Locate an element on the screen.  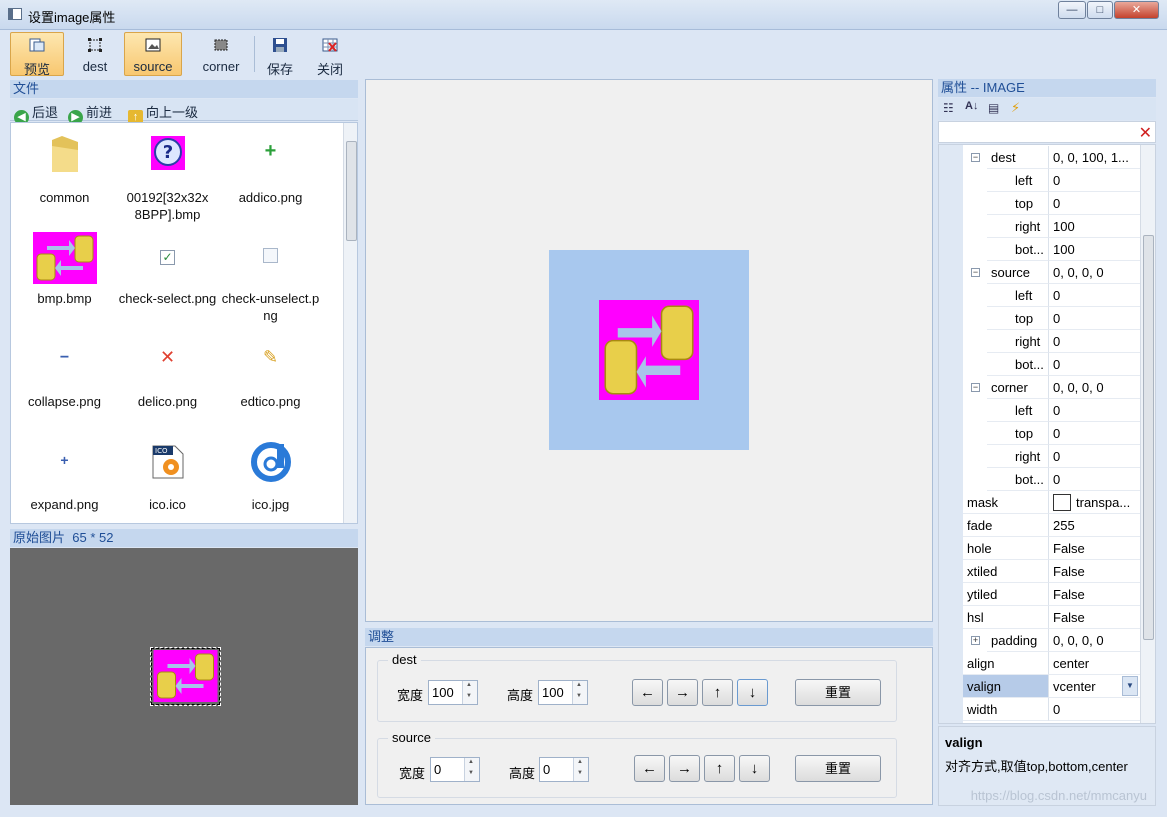
property-row: + padding 0, 0, 0, 0 is located at coordinates (1039, 640).